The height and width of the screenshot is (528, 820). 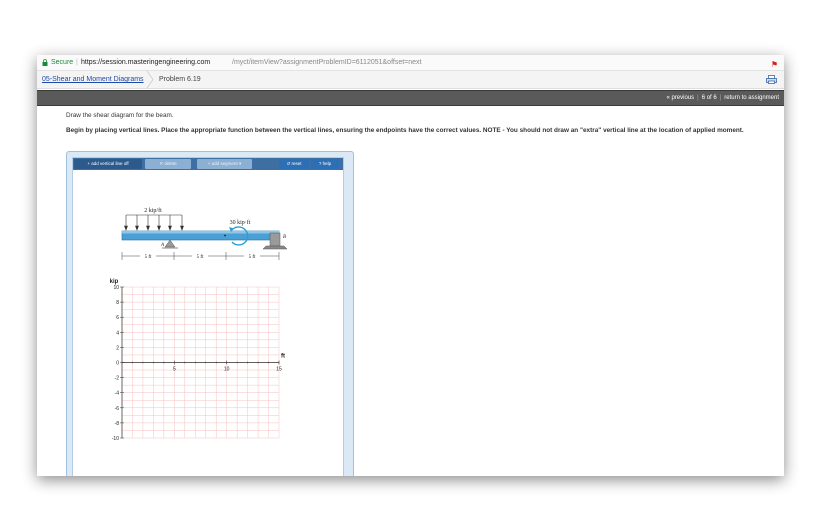 What do you see at coordinates (116, 288) in the screenshot?
I see `y-tick-label: 10` at bounding box center [116, 288].